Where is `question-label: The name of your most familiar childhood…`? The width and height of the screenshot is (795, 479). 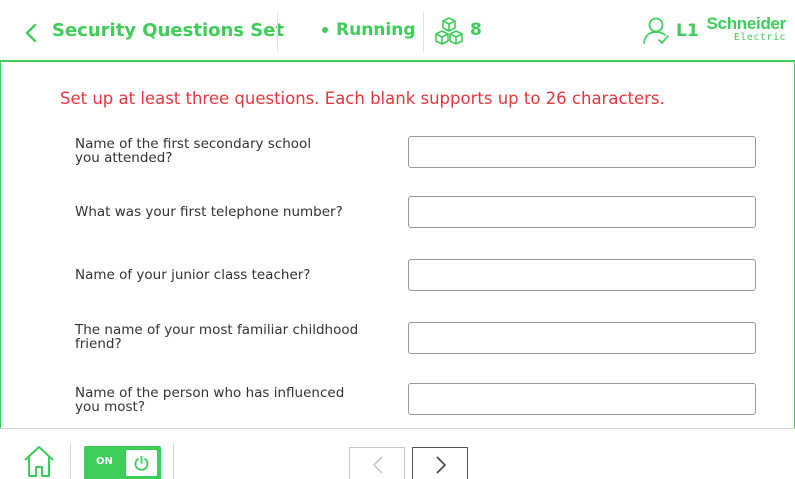 question-label: The name of your most familiar childhood… is located at coordinates (225, 337).